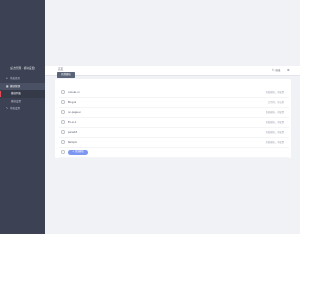 The width and height of the screenshot is (320, 300). What do you see at coordinates (72, 122) in the screenshot?
I see `module-name: Ex-ui-1` at bounding box center [72, 122].